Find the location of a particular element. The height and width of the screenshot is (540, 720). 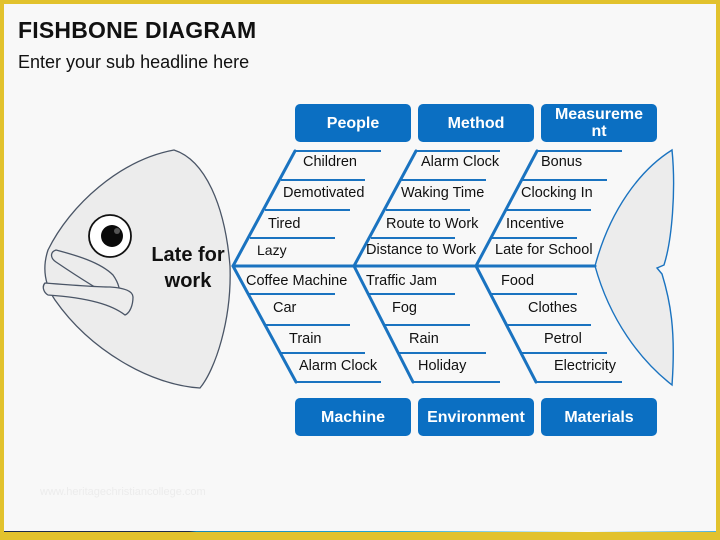

category-environment: Environment is located at coordinates (476, 417).